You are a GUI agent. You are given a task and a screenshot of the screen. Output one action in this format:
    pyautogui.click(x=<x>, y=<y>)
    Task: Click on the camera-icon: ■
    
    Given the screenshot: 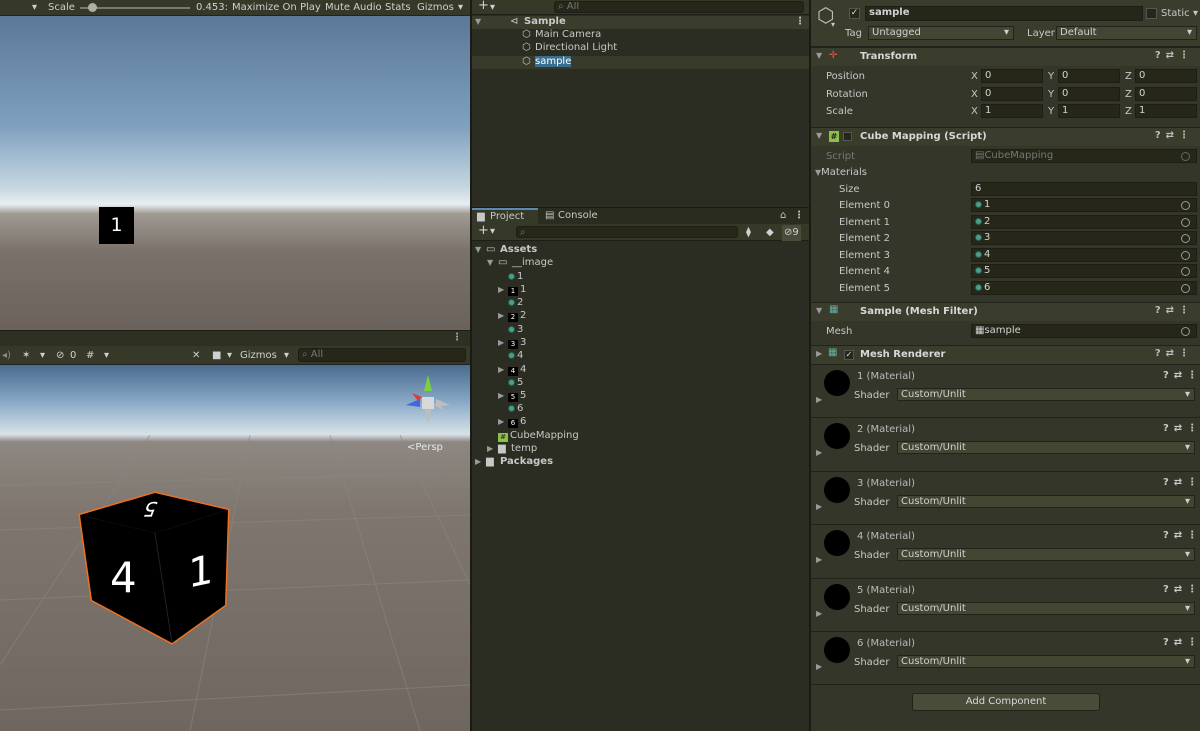 What is the action you would take?
    pyautogui.click(x=216, y=356)
    